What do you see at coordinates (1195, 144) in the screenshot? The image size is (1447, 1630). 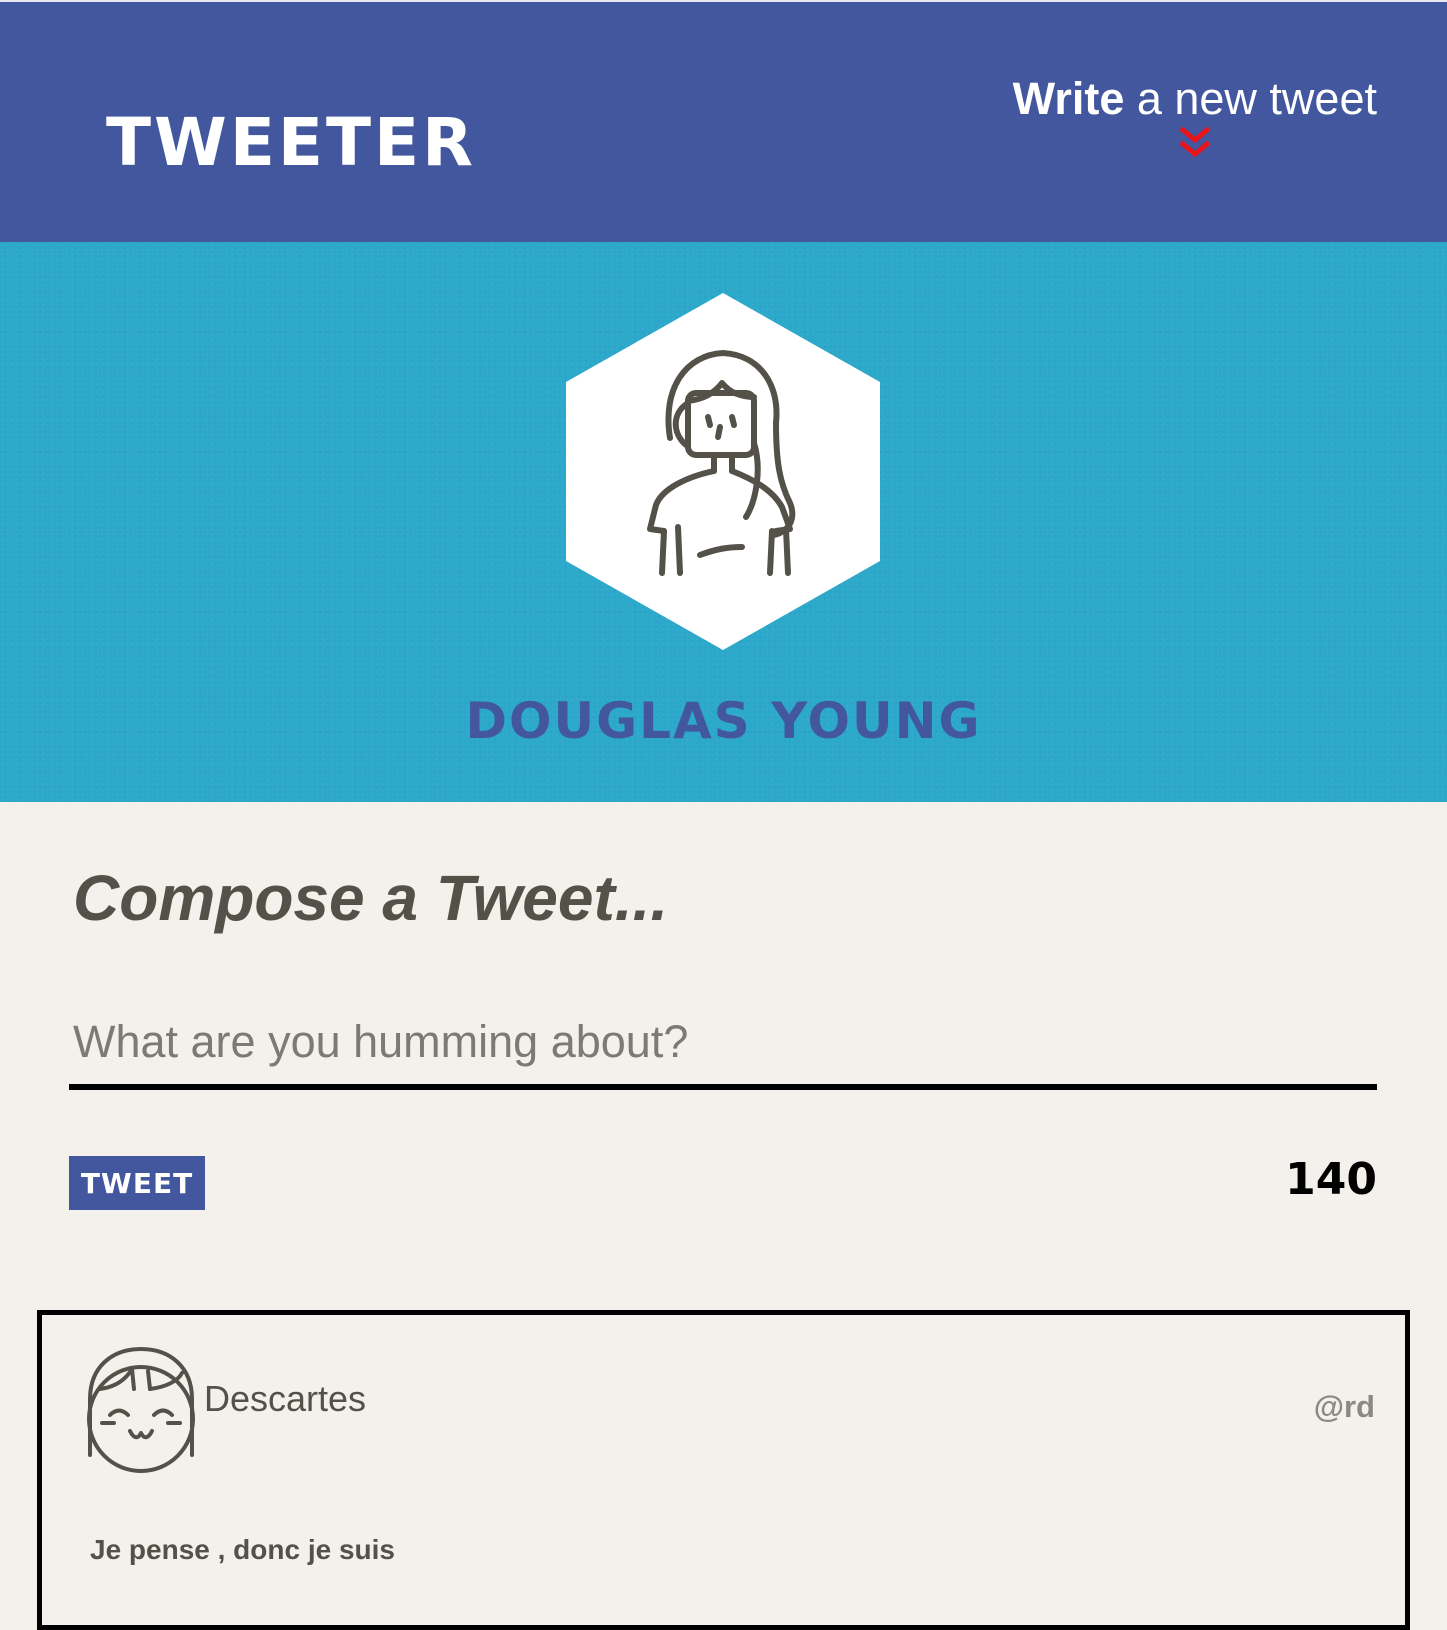 I see `double-chevron-down-icon` at bounding box center [1195, 144].